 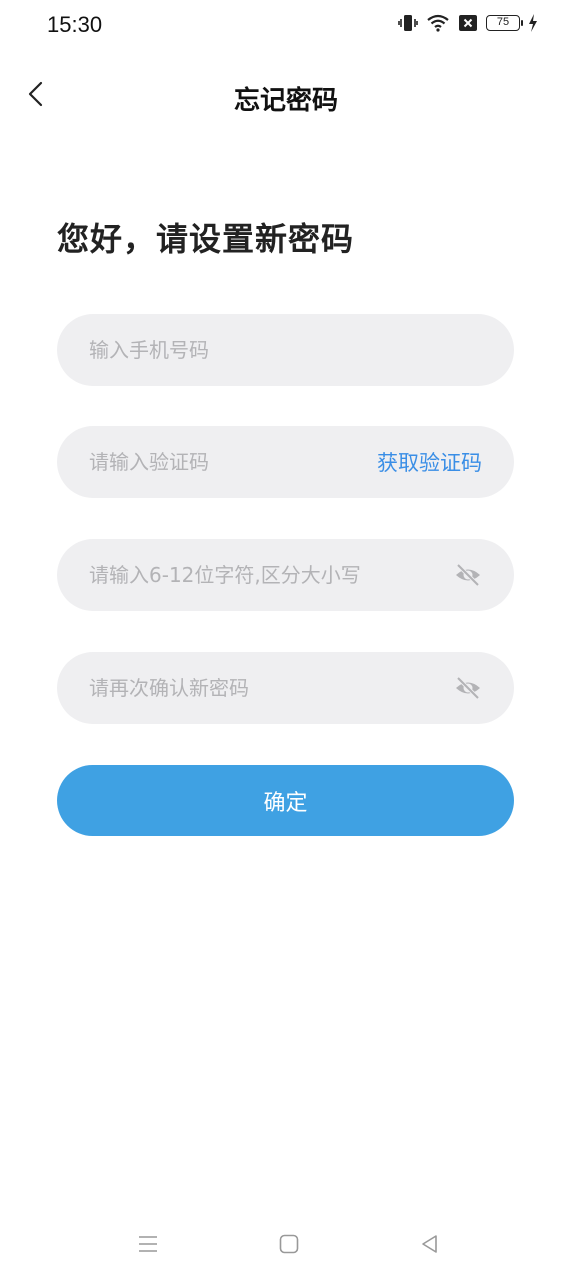 What do you see at coordinates (233, 462) in the screenshot?
I see `verification-code-input` at bounding box center [233, 462].